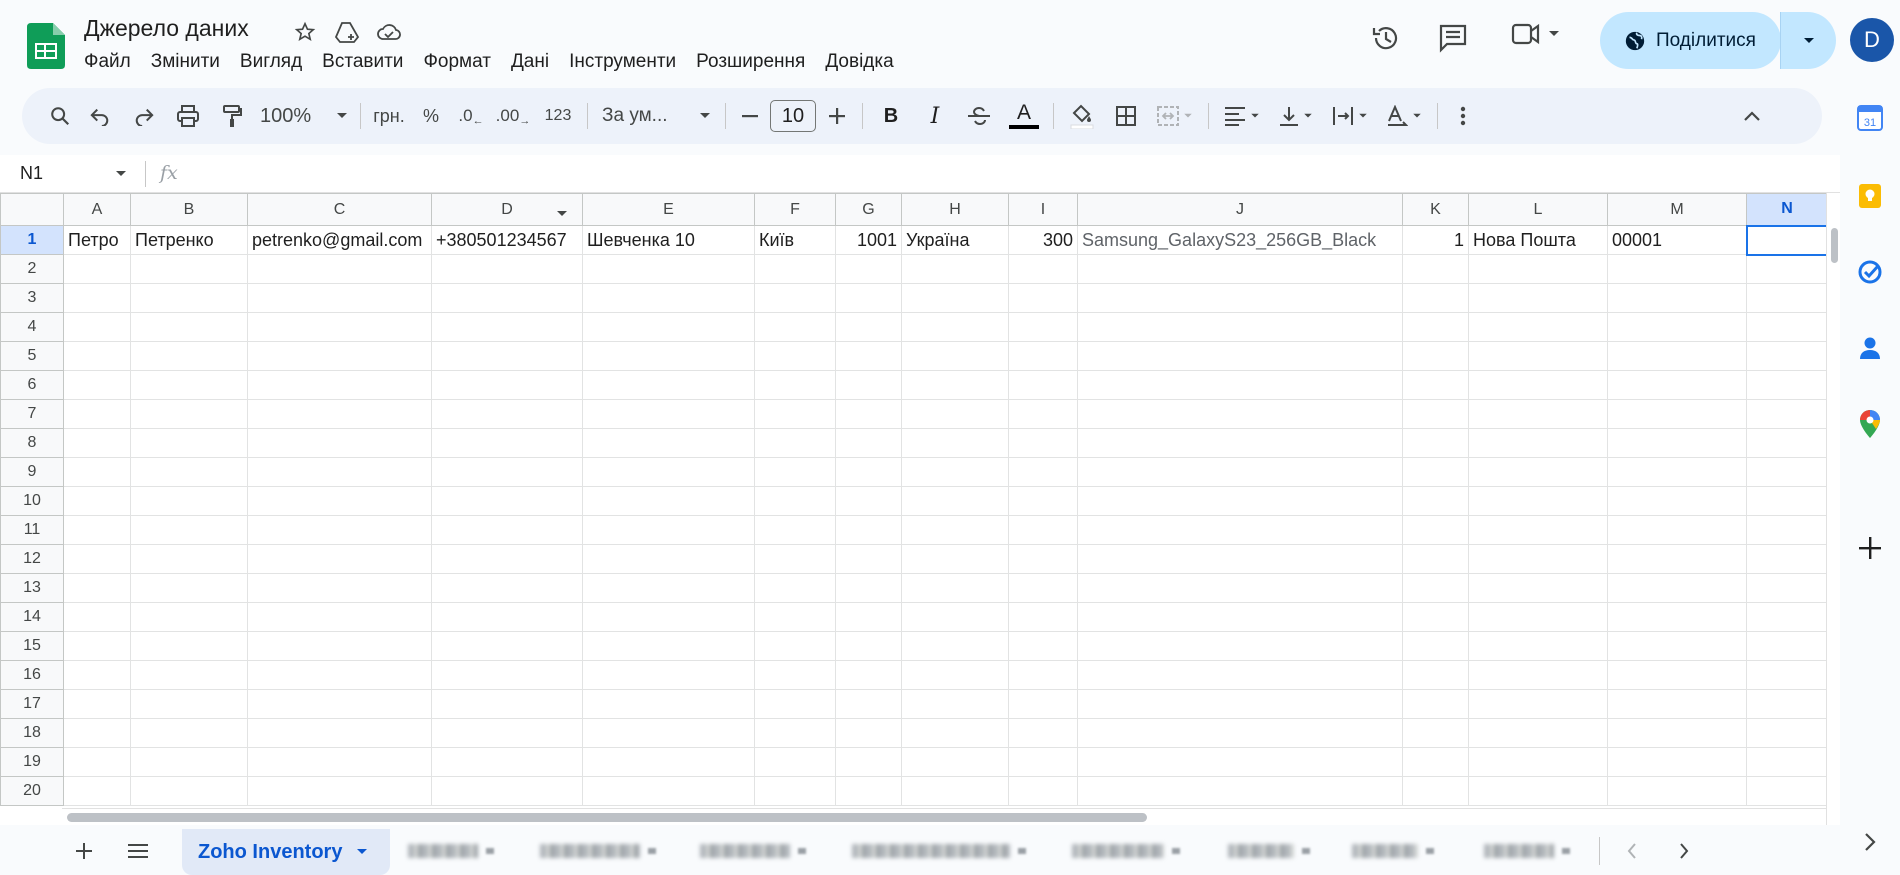 Image resolution: width=1900 pixels, height=875 pixels. What do you see at coordinates (189, 240) in the screenshot?
I see `cell: Петренко` at bounding box center [189, 240].